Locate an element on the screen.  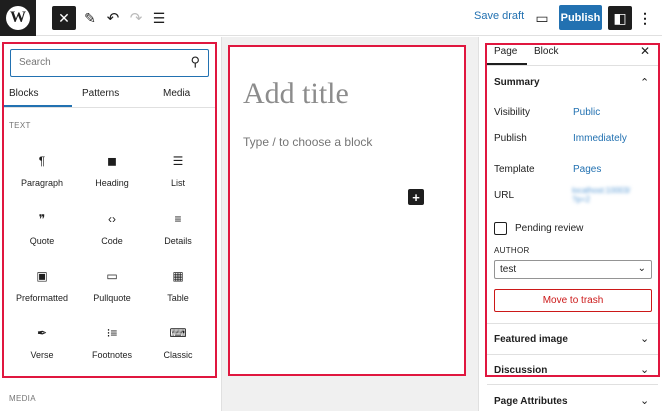
tab-media: Media is located at coordinates (176, 93).